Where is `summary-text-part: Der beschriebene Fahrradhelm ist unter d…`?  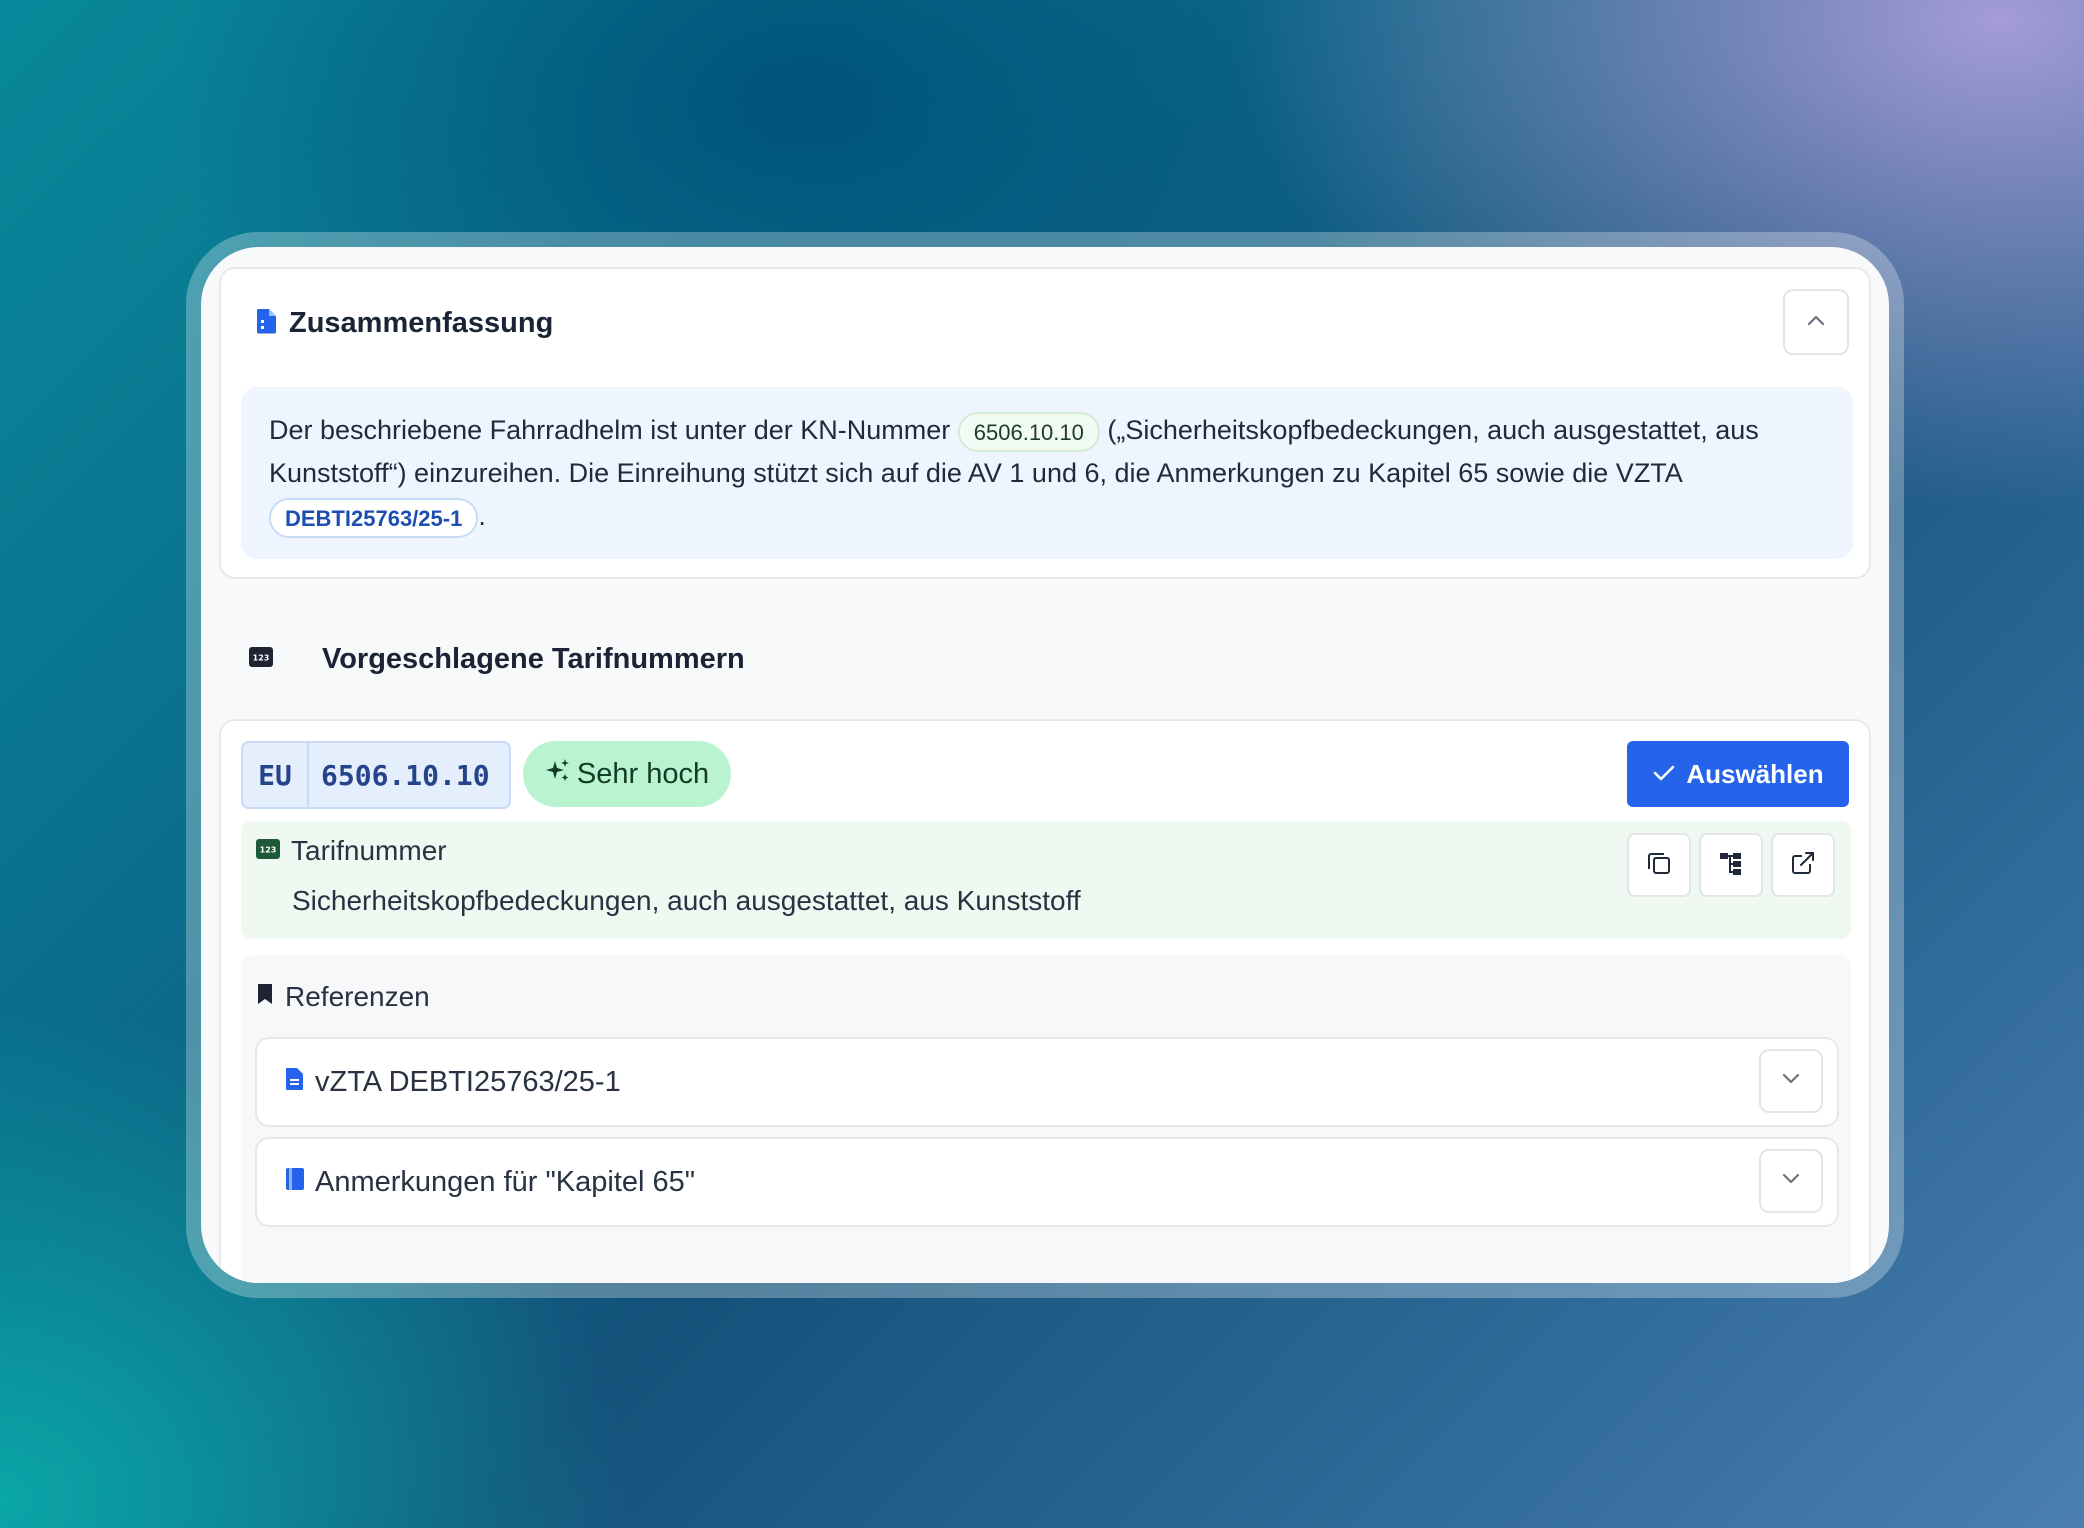 summary-text-part: Der beschriebene Fahrradhelm ist unter d… is located at coordinates (613, 430).